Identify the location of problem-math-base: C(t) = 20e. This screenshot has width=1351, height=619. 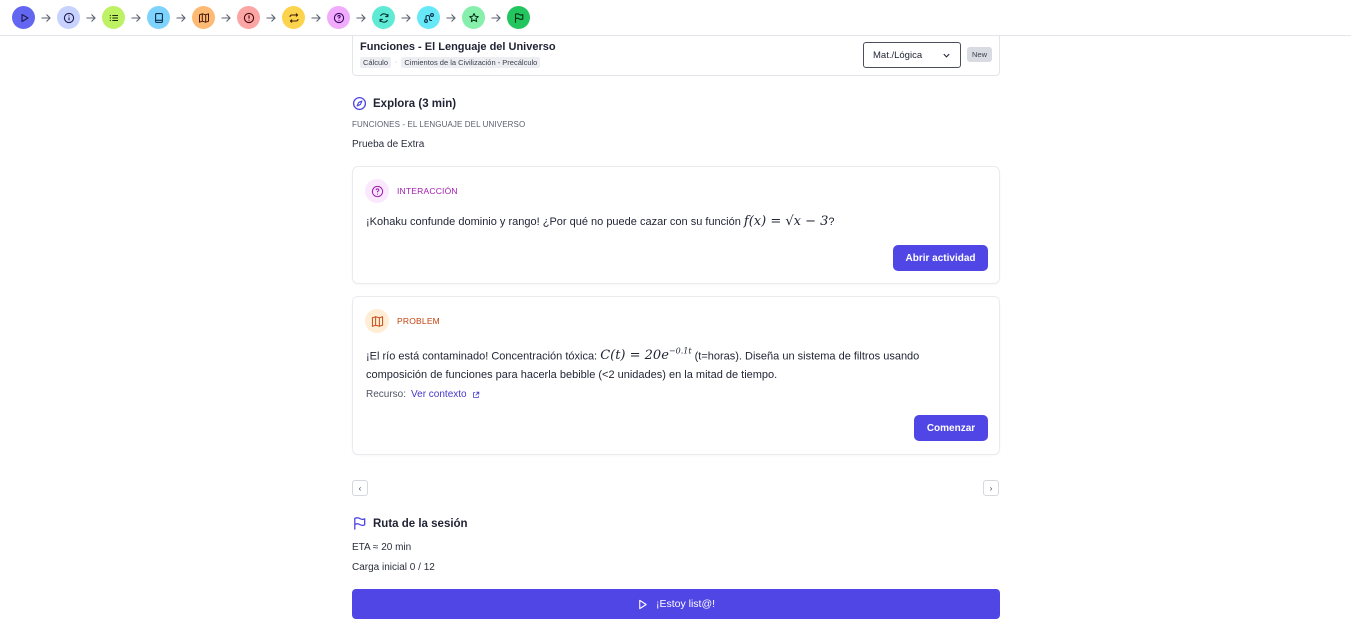
(634, 356).